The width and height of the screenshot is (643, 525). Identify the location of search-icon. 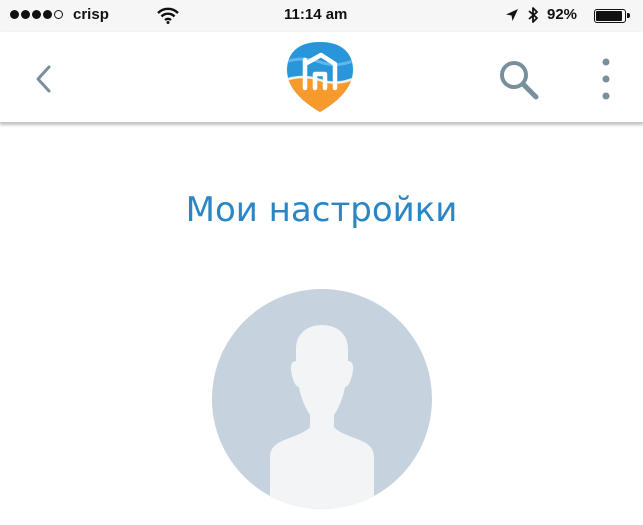
(518, 79).